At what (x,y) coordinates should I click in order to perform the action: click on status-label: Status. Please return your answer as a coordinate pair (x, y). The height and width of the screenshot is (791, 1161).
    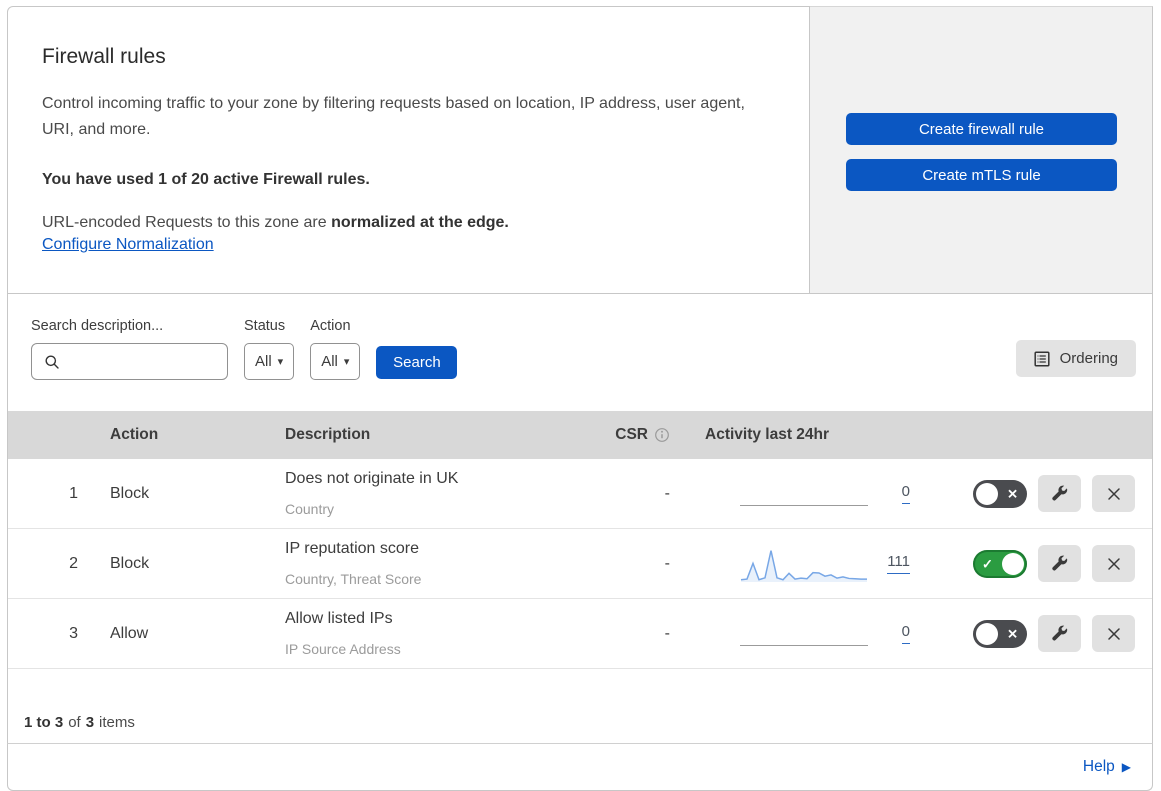
    Looking at the image, I should click on (265, 326).